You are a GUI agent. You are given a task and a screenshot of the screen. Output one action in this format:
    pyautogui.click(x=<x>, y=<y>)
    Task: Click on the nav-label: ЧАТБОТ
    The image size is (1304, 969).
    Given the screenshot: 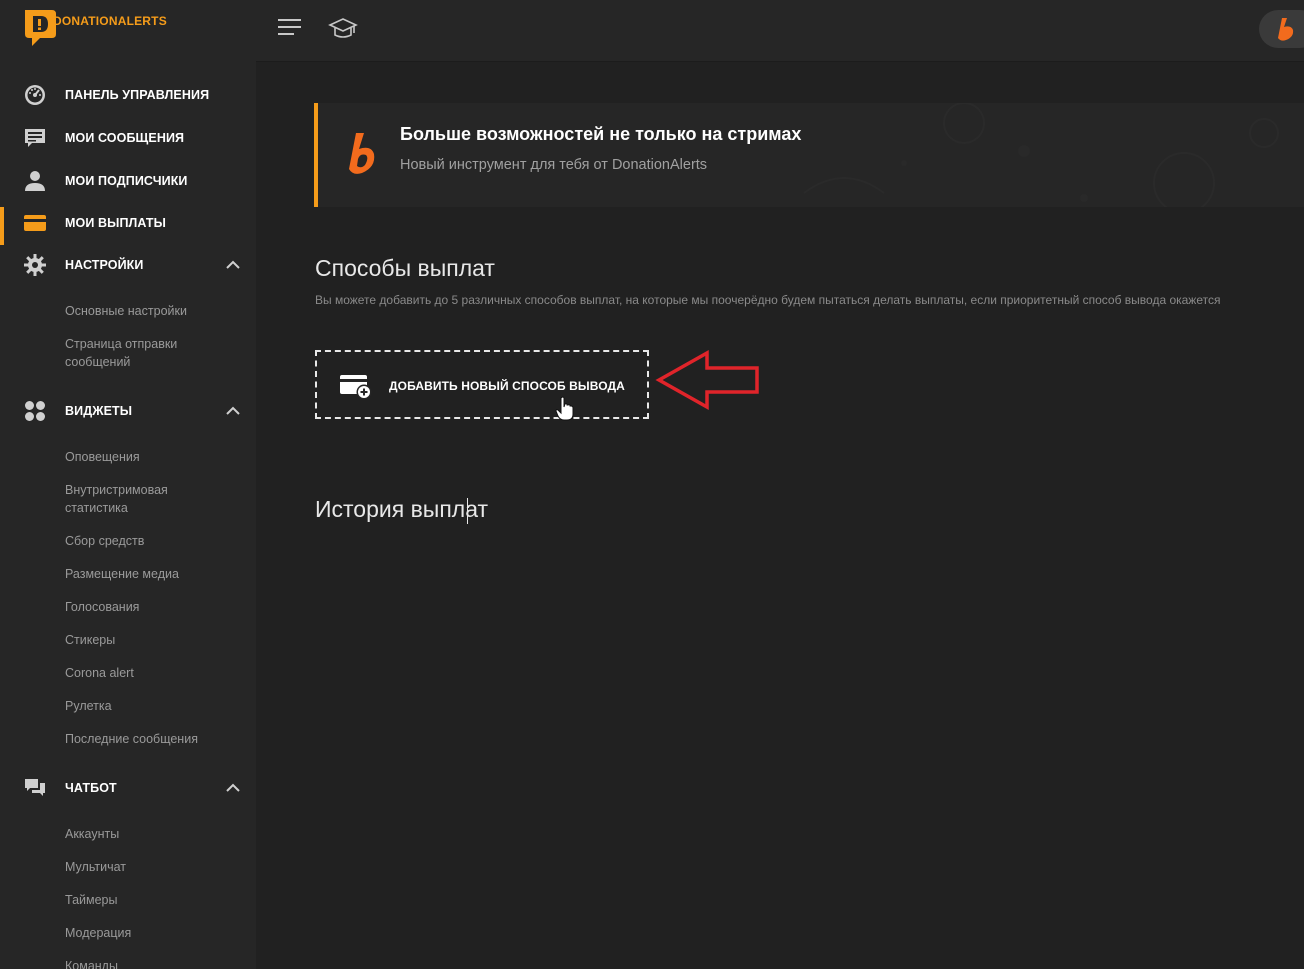 What is the action you would take?
    pyautogui.click(x=91, y=788)
    